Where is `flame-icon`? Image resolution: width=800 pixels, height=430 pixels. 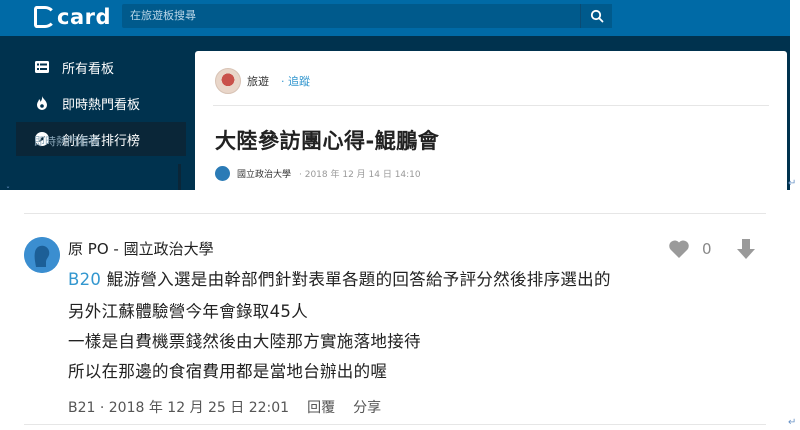
flame-icon is located at coordinates (42, 103).